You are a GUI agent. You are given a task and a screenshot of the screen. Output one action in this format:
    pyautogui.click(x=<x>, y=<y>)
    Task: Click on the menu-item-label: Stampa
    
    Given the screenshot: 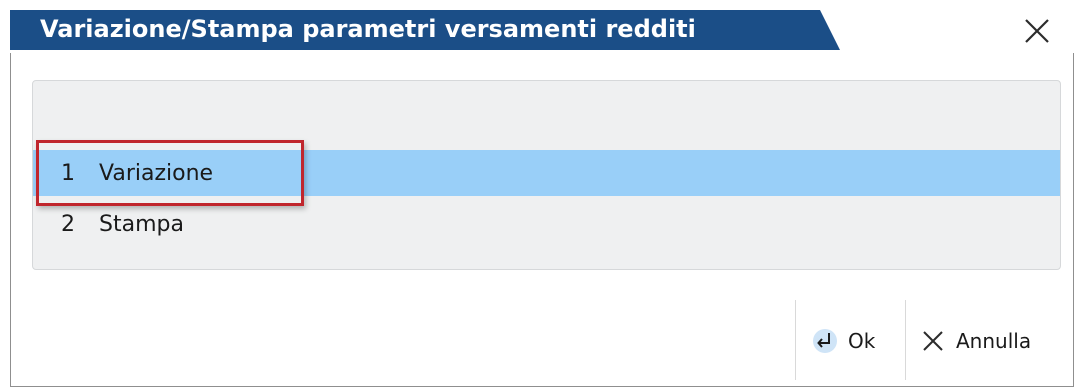 What is the action you would take?
    pyautogui.click(x=141, y=224)
    